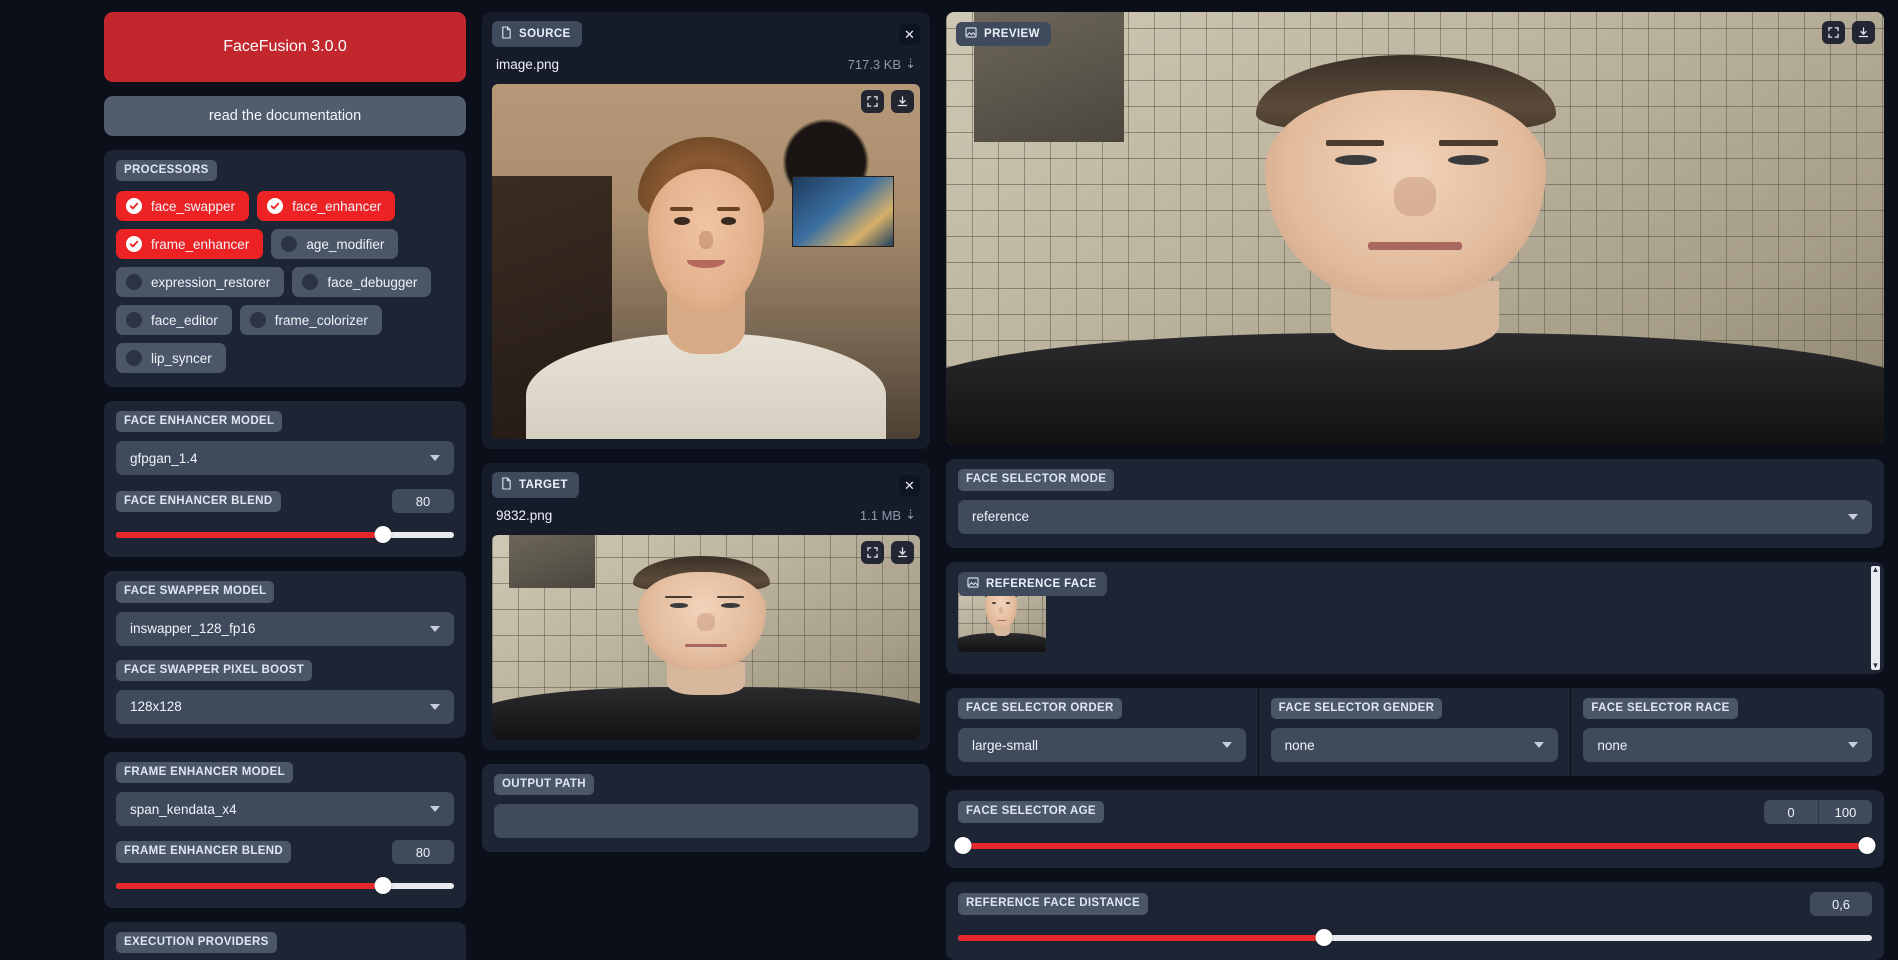 The height and width of the screenshot is (960, 1898). What do you see at coordinates (174, 320) in the screenshot?
I see `processor-chip-face-editor: face_editor` at bounding box center [174, 320].